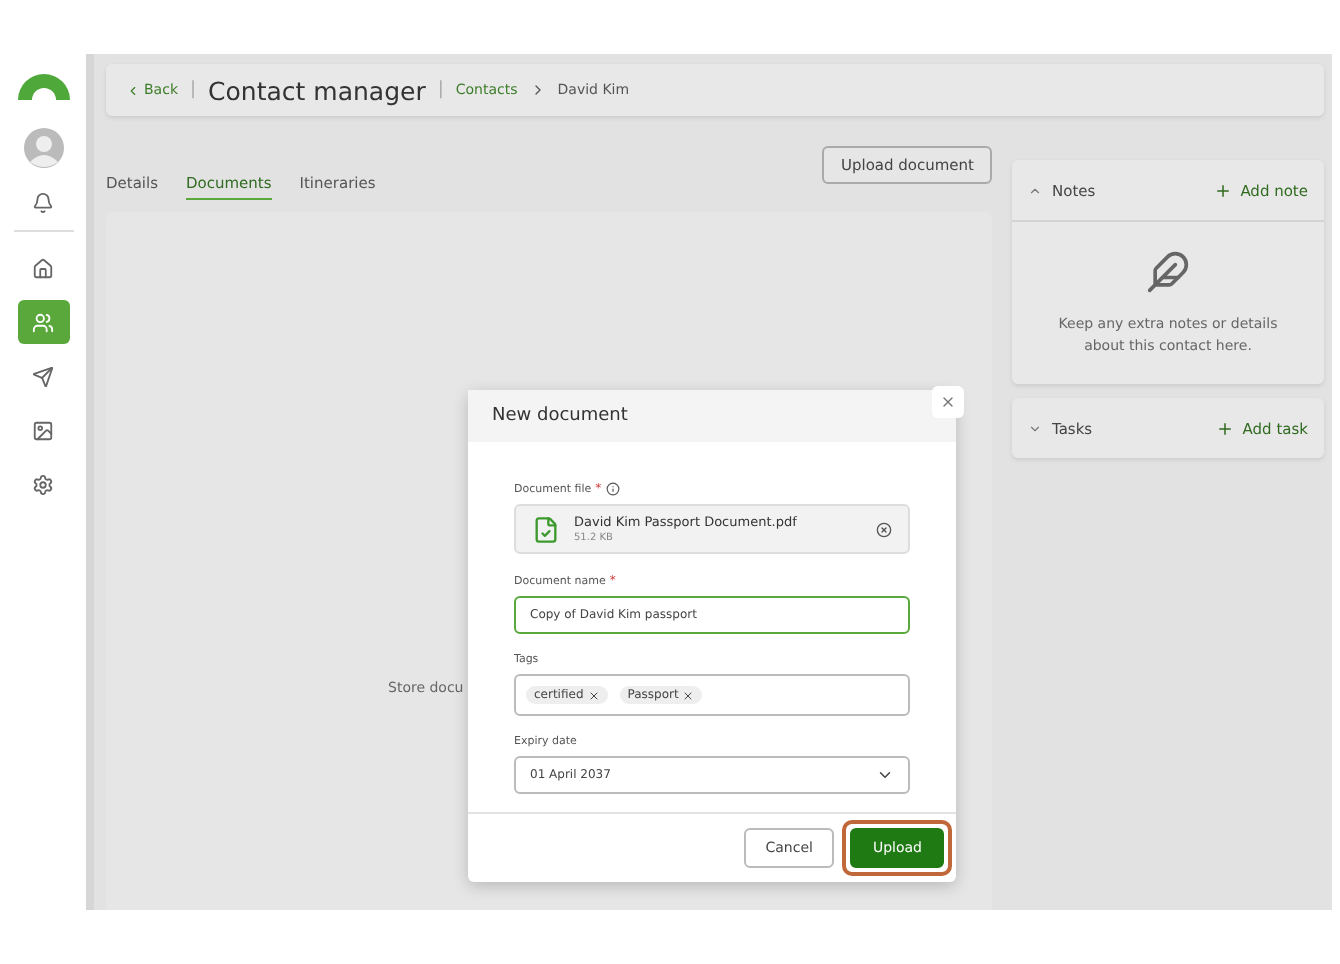 This screenshot has height=964, width=1340. I want to click on info-icon, so click(612, 489).